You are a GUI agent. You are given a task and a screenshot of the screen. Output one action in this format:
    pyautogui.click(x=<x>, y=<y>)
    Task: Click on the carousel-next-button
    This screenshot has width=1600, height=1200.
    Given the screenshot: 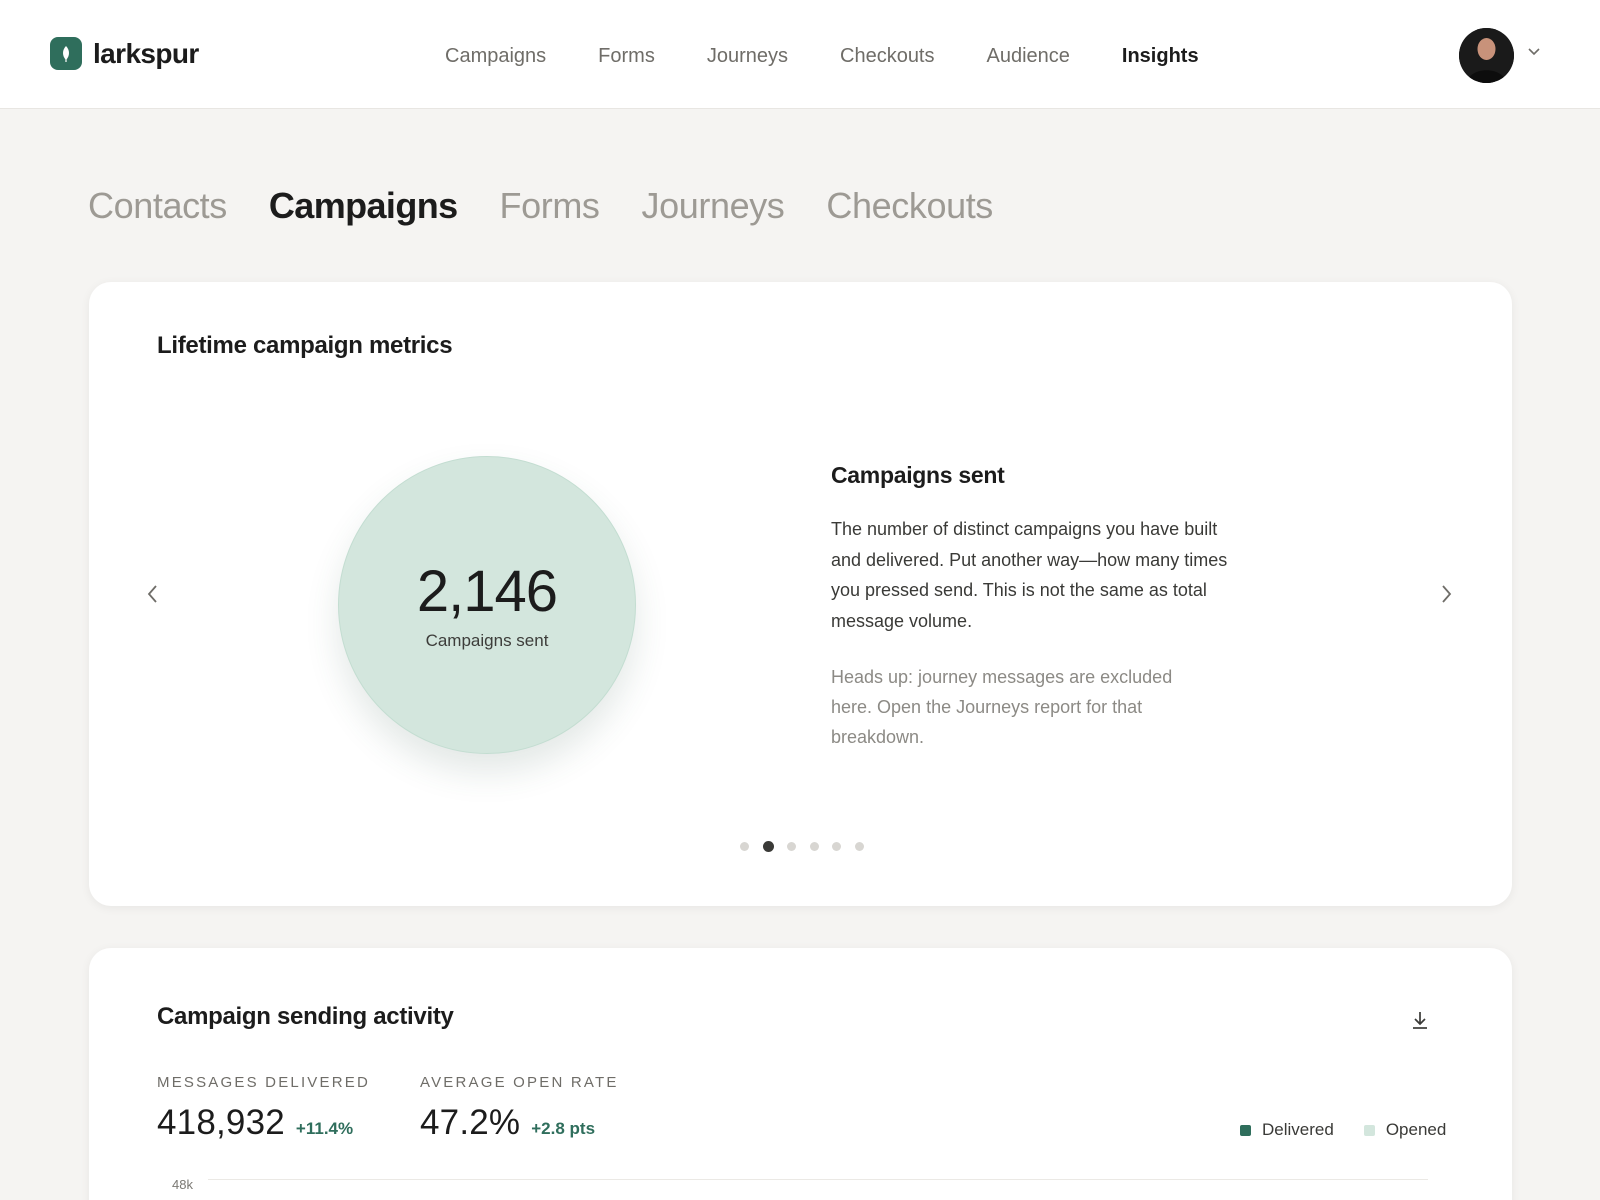 What is the action you would take?
    pyautogui.click(x=1446, y=594)
    